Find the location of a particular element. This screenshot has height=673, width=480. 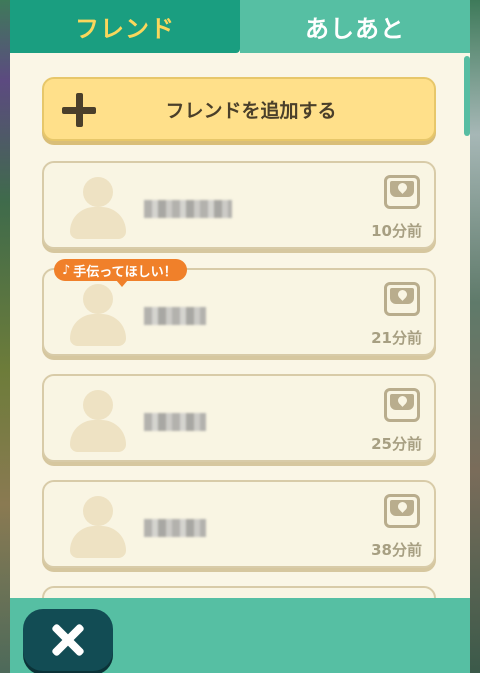

music-note-icon: ♪ is located at coordinates (66, 270).